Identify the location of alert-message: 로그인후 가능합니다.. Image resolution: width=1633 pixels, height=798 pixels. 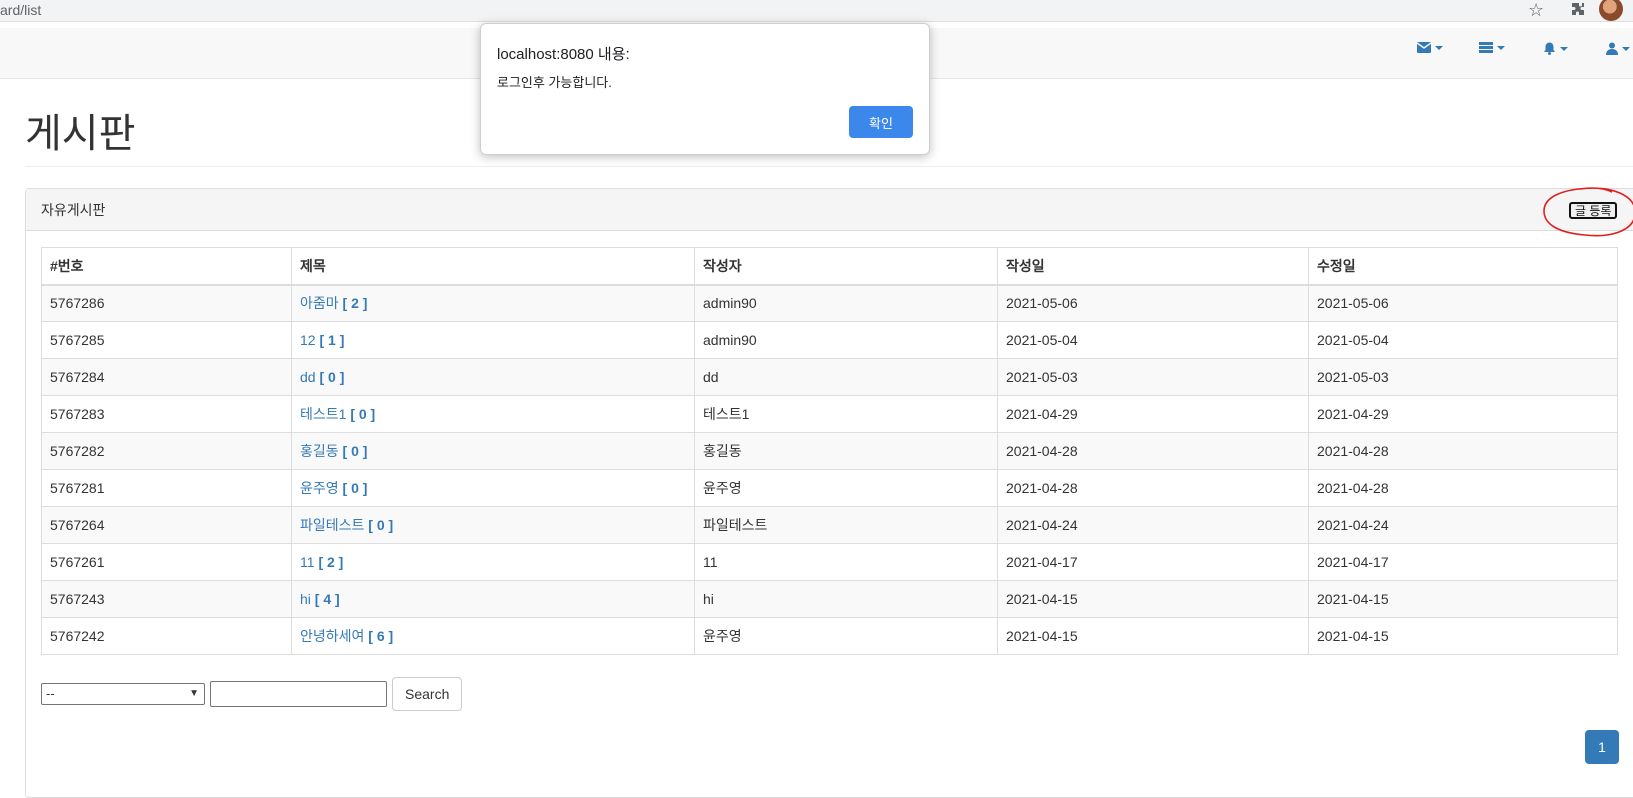
(554, 82).